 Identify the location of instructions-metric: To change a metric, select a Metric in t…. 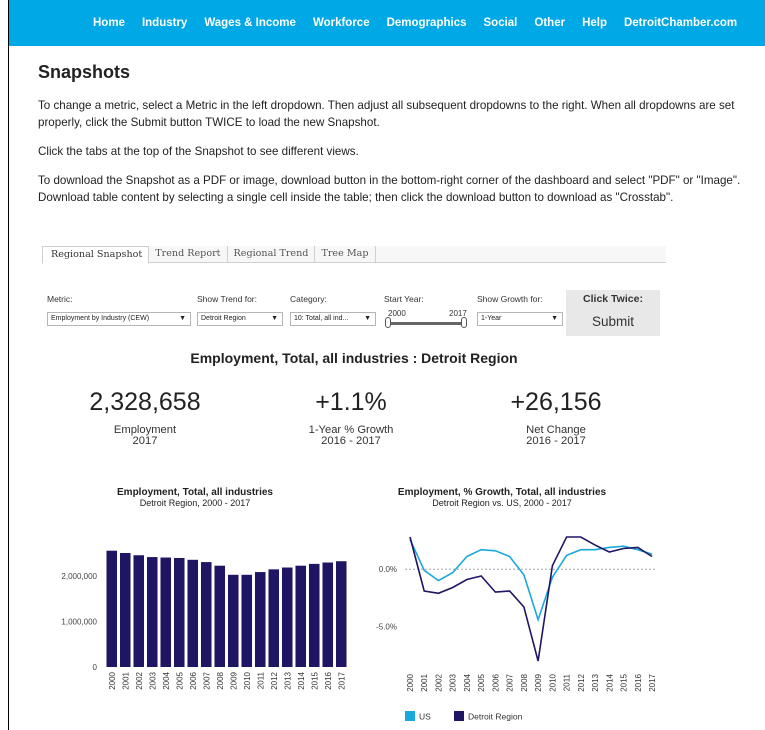
(386, 114).